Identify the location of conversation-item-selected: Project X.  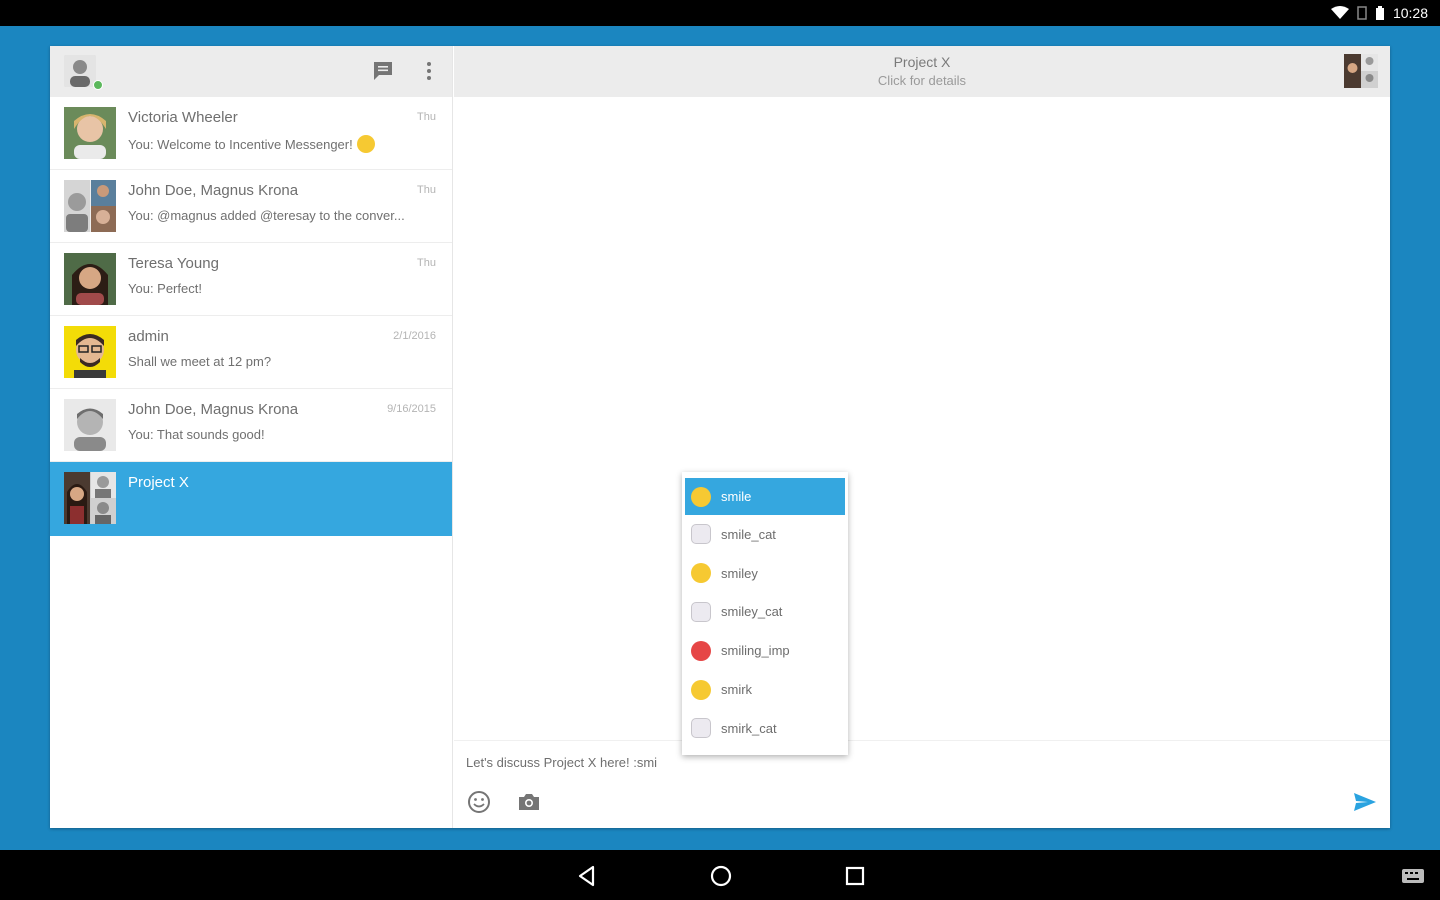
(251, 499).